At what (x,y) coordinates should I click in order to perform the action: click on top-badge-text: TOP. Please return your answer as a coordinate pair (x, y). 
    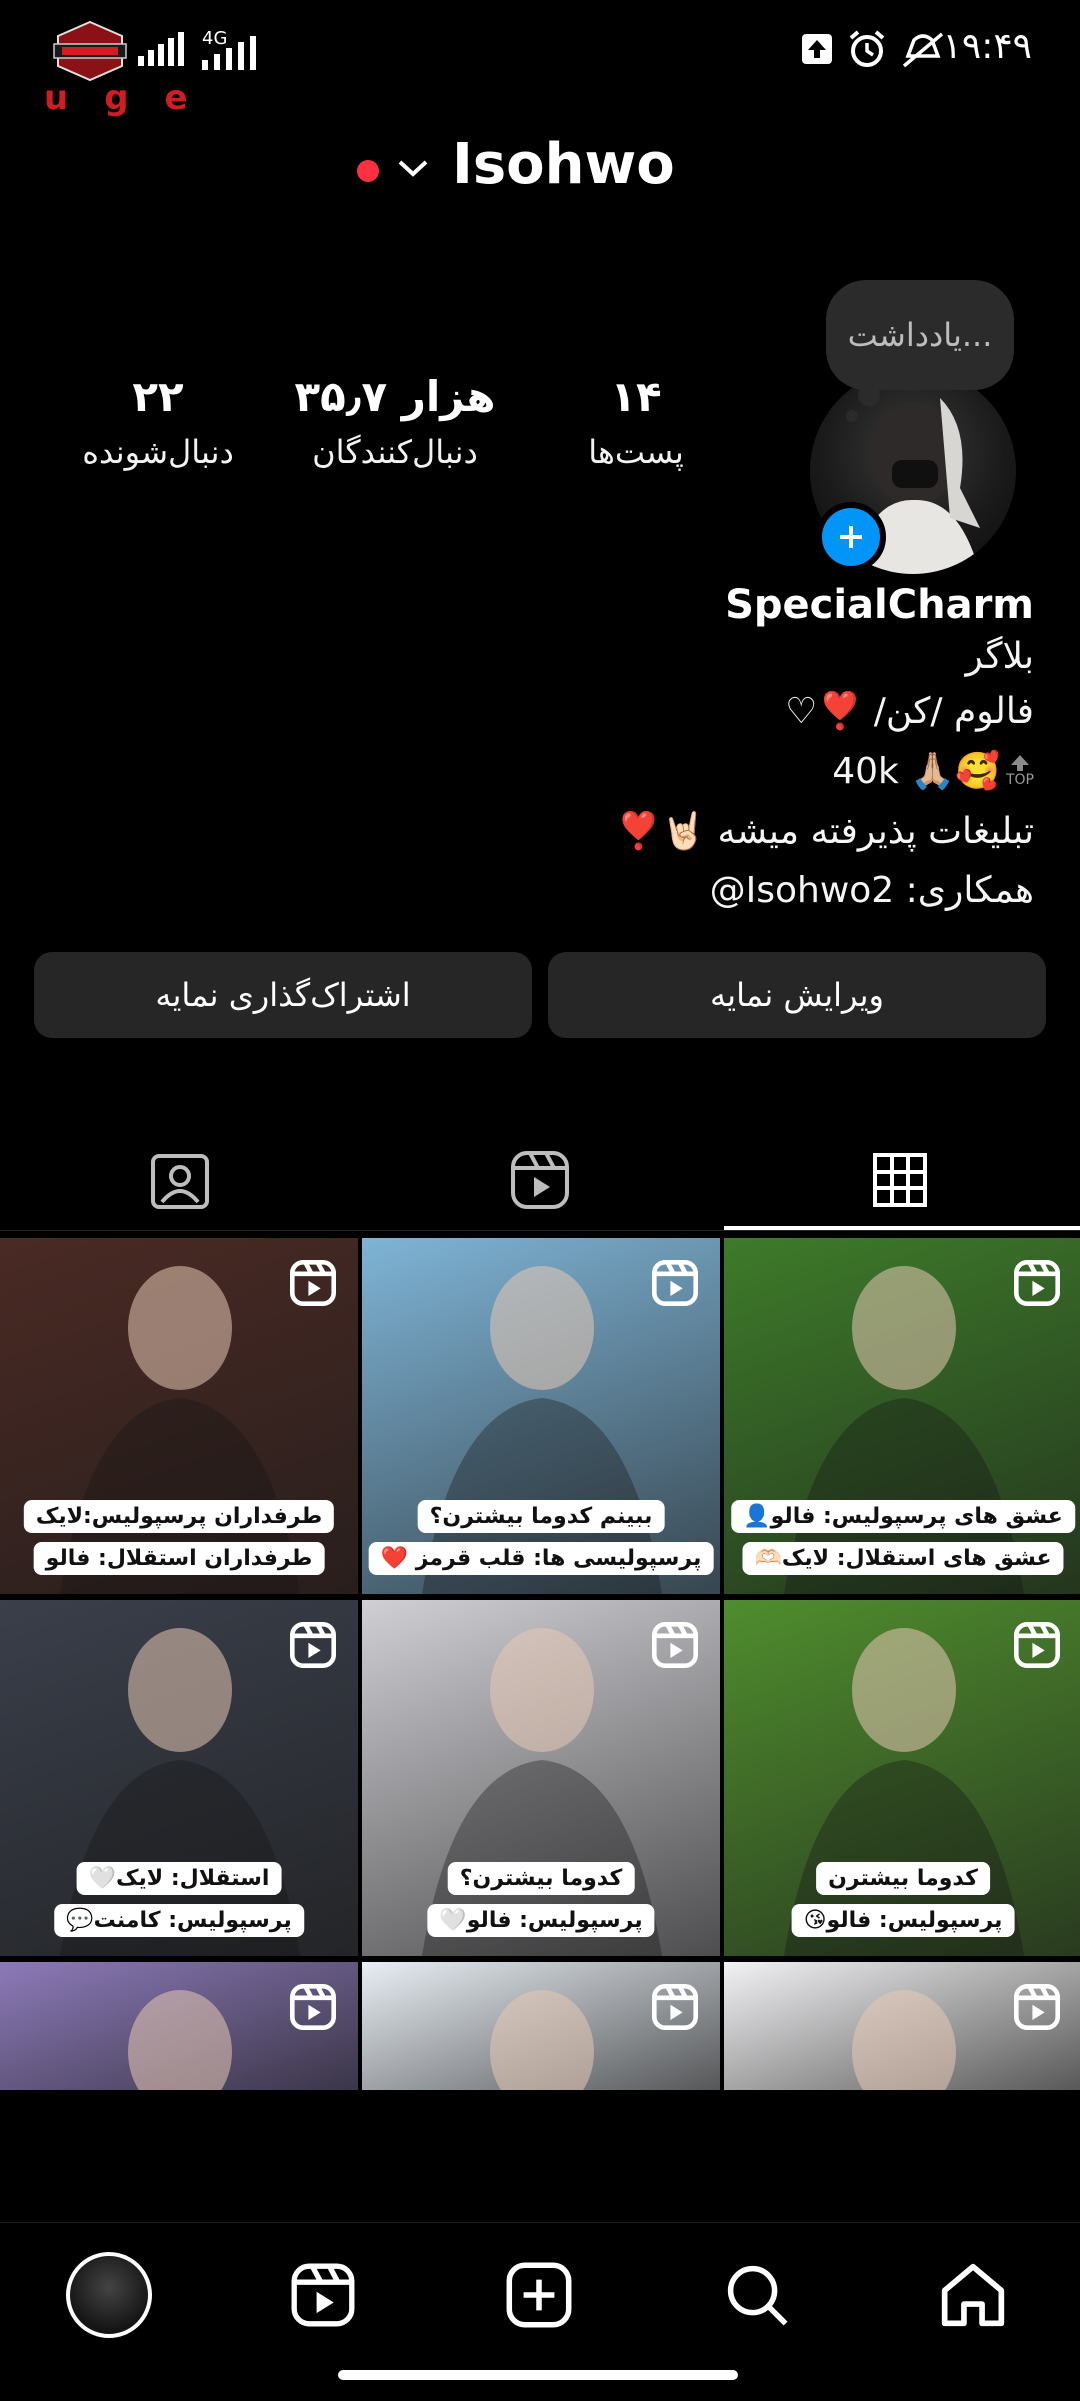
    Looking at the image, I should click on (1019, 780).